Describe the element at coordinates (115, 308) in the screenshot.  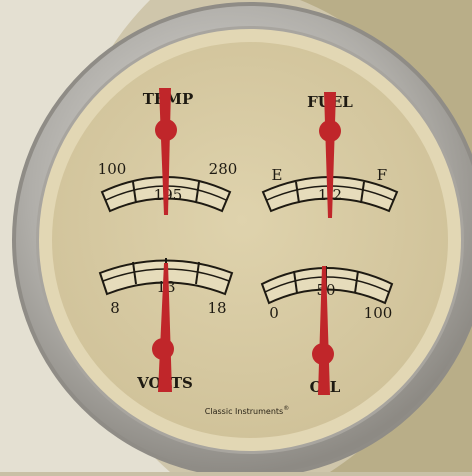
I see `volts-min-label: 8` at that location.